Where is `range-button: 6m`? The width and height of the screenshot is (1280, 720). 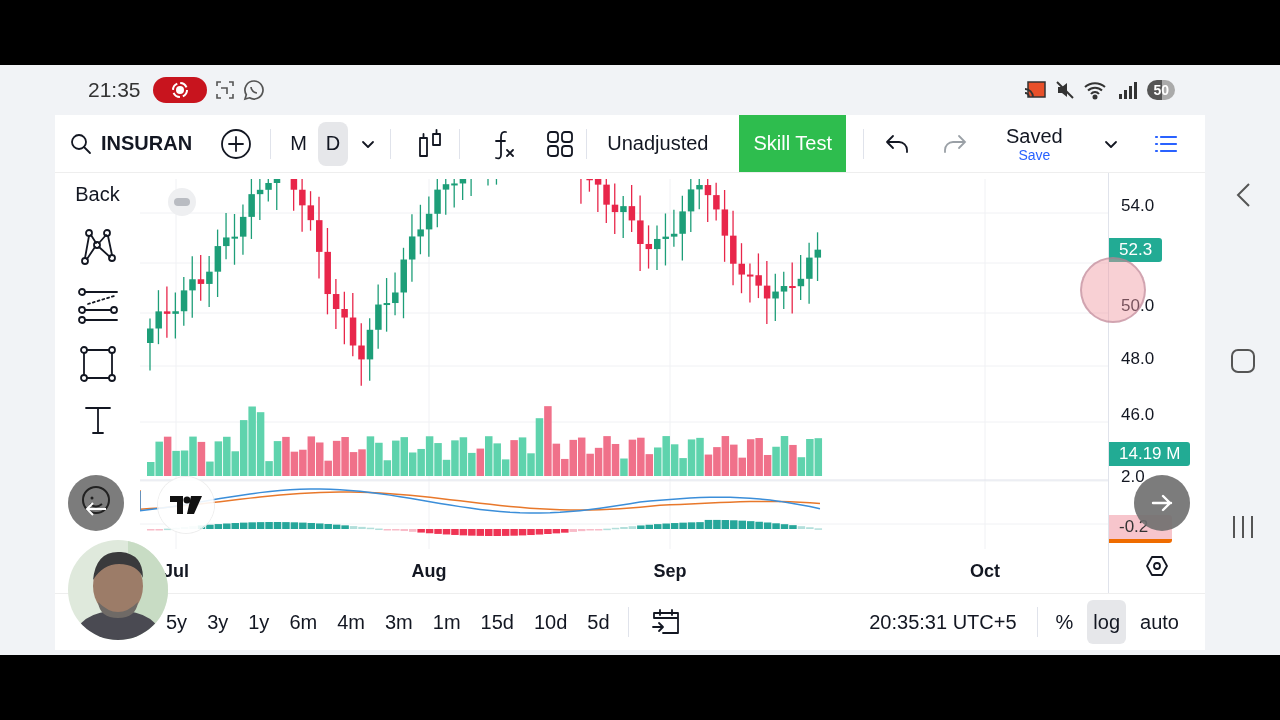 range-button: 6m is located at coordinates (303, 622).